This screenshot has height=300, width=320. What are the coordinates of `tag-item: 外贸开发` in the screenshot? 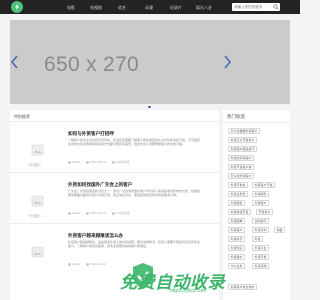 It's located at (261, 257).